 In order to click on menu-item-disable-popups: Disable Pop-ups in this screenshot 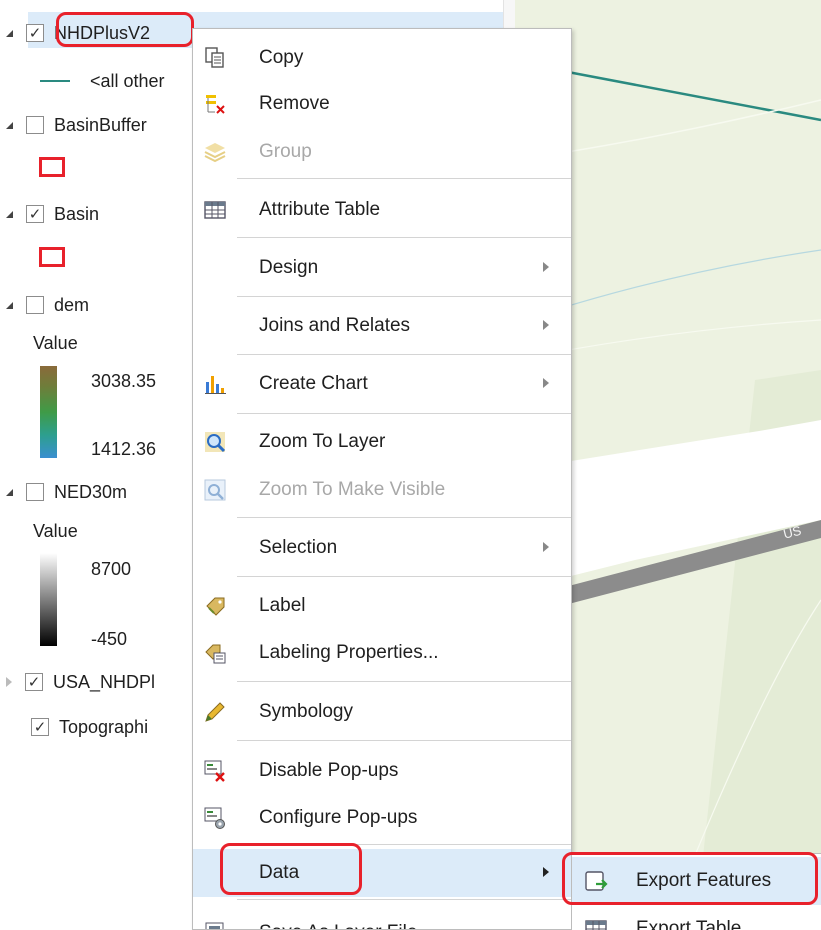, I will do `click(382, 771)`.